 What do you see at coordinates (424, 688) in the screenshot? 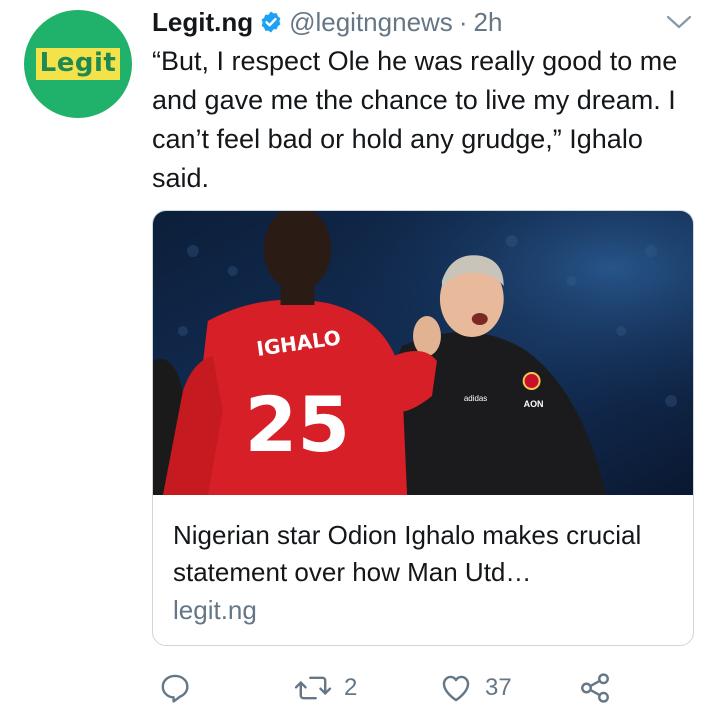
I see `tweet-actions: 2 37` at bounding box center [424, 688].